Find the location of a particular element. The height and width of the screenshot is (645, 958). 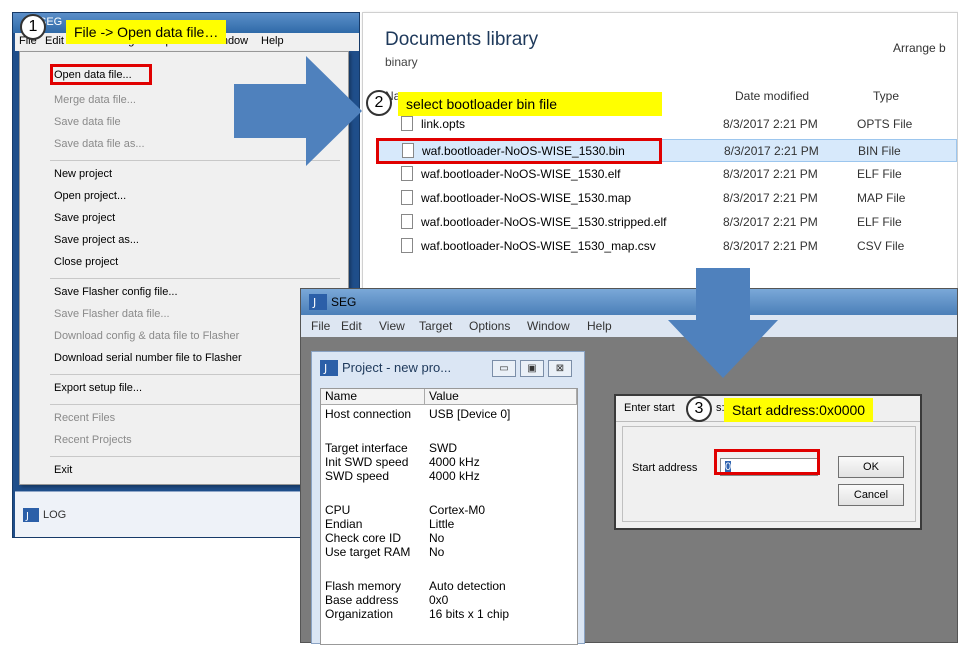

file-type: CSV File is located at coordinates (881, 246).